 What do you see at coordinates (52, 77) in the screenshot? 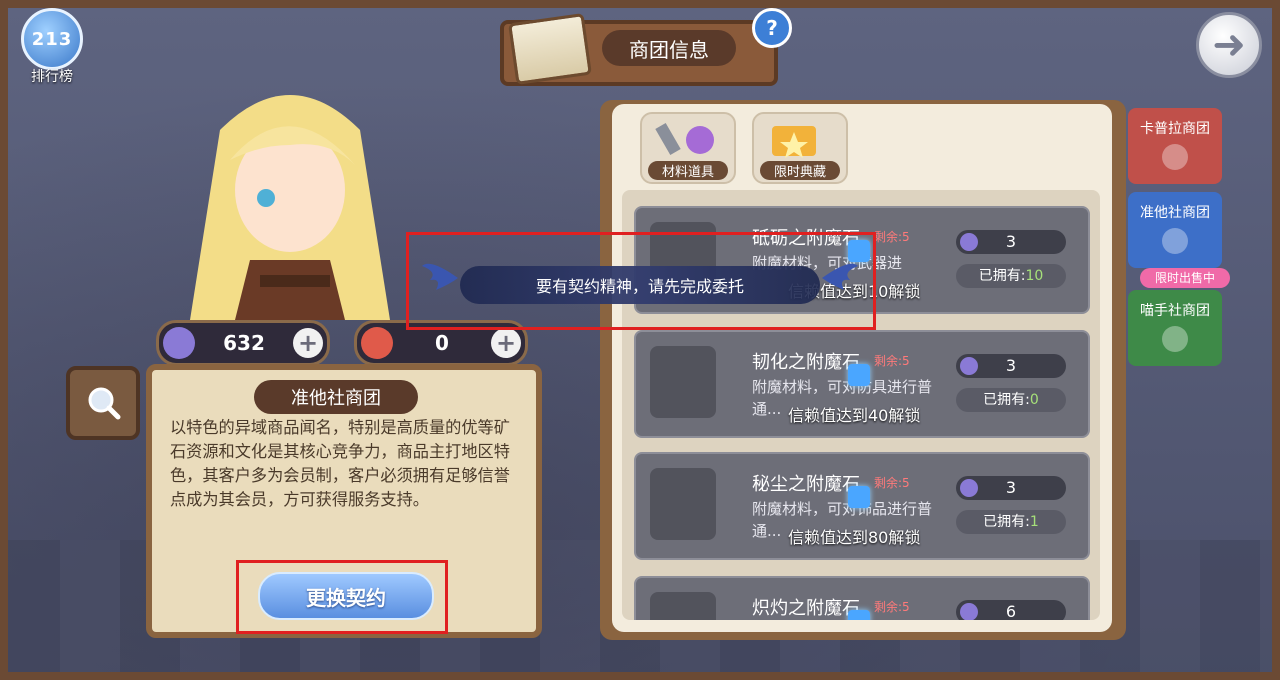
I see `ranking-label: 排行榜` at bounding box center [52, 77].